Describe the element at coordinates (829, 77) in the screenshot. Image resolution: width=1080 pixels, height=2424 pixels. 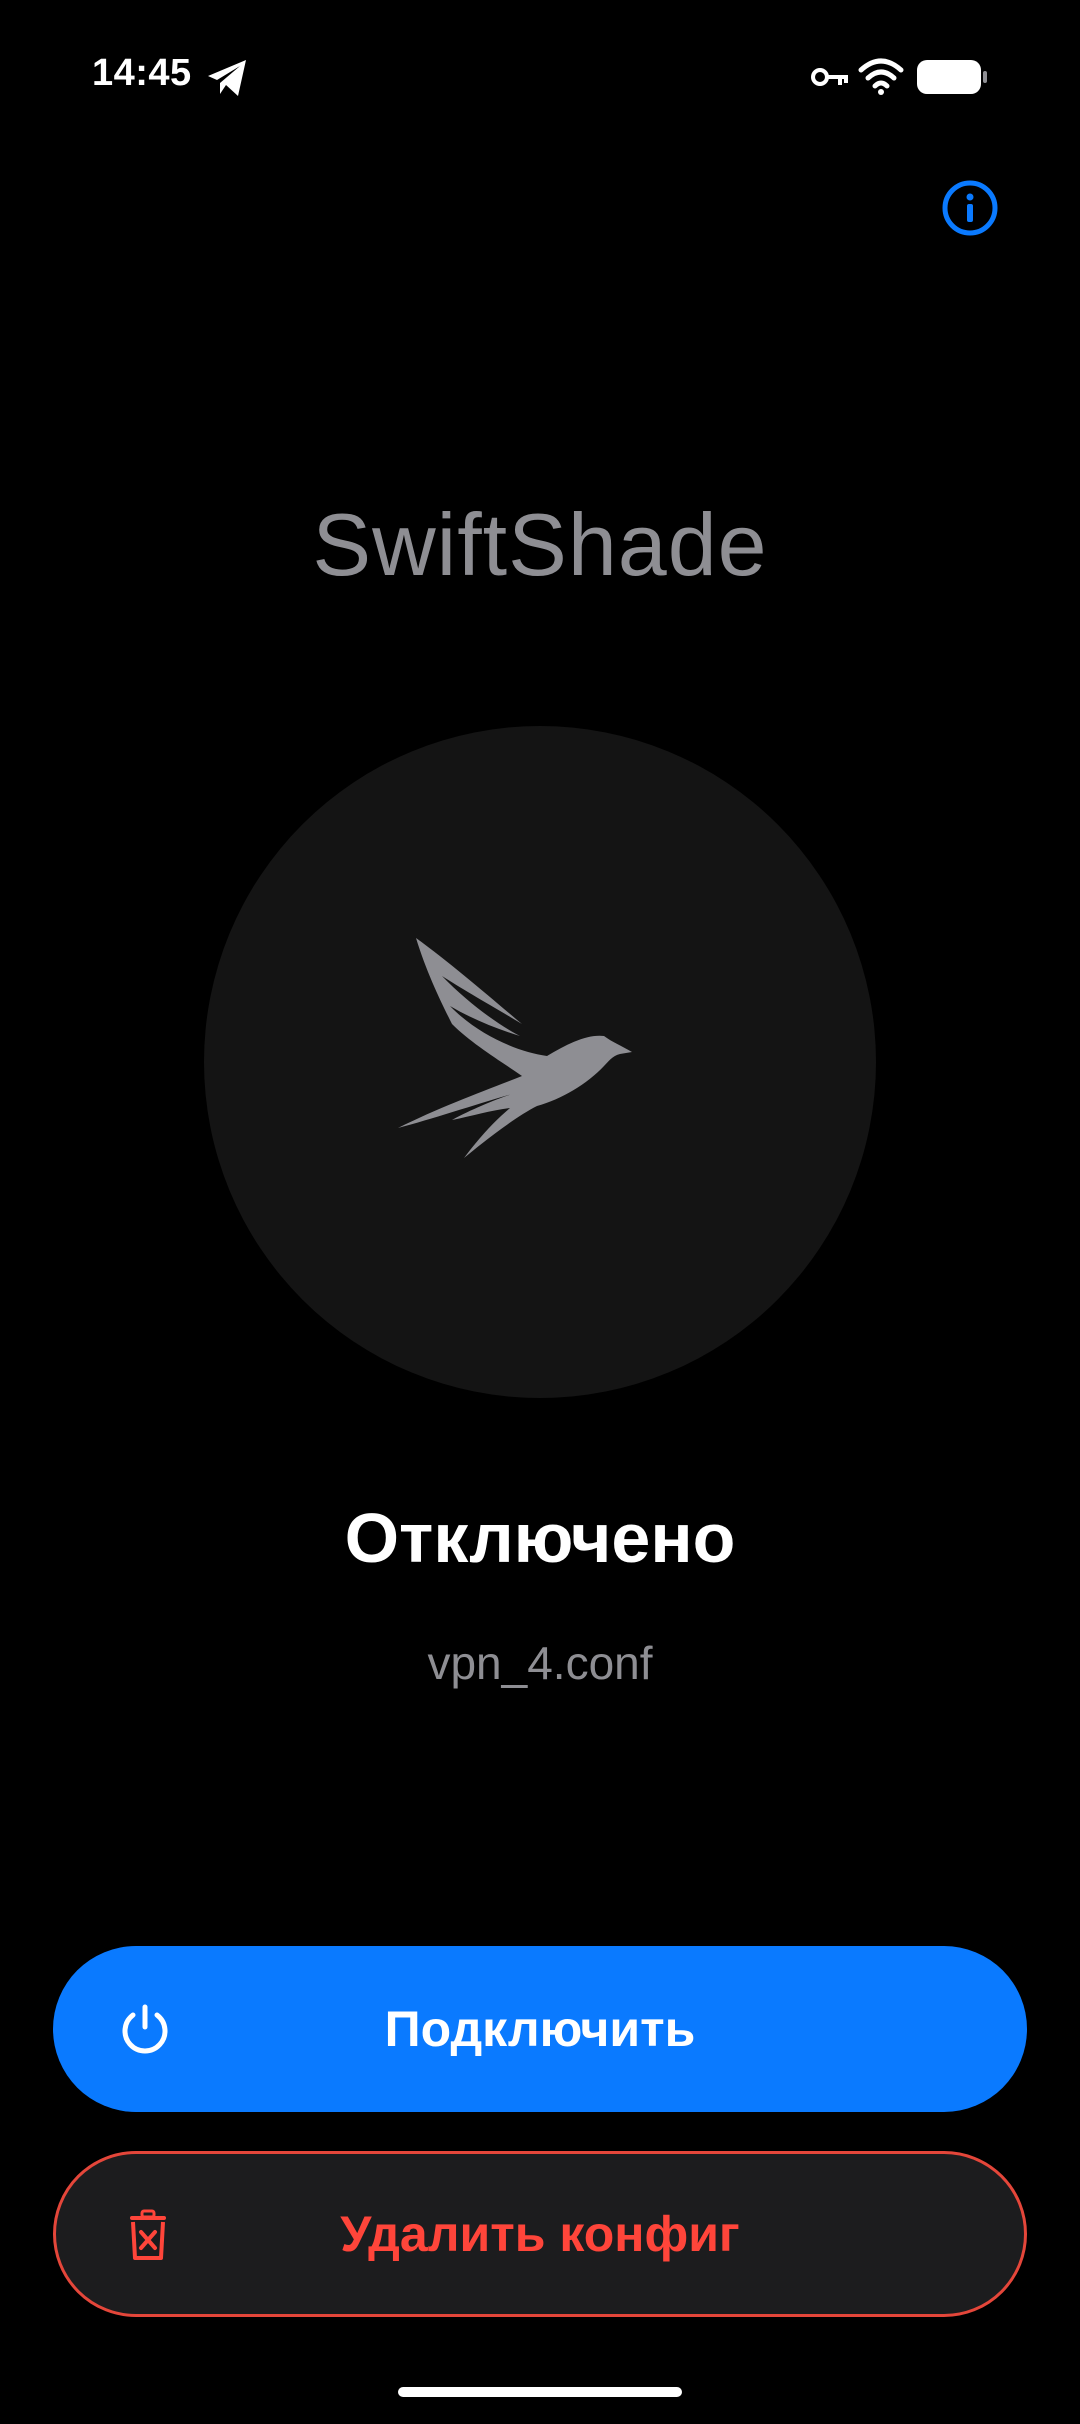
I see `vpn-key-icon` at that location.